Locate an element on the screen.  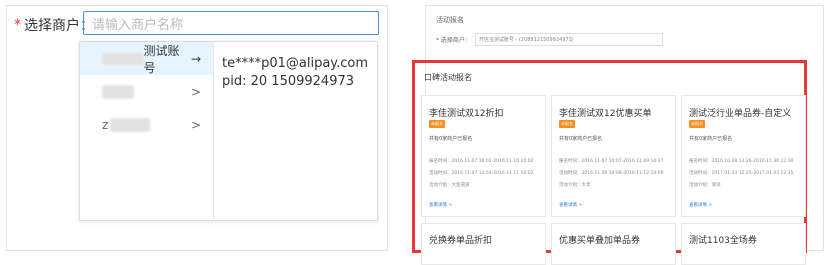
activity-title: 兑换券单品折扣 is located at coordinates (461, 241).